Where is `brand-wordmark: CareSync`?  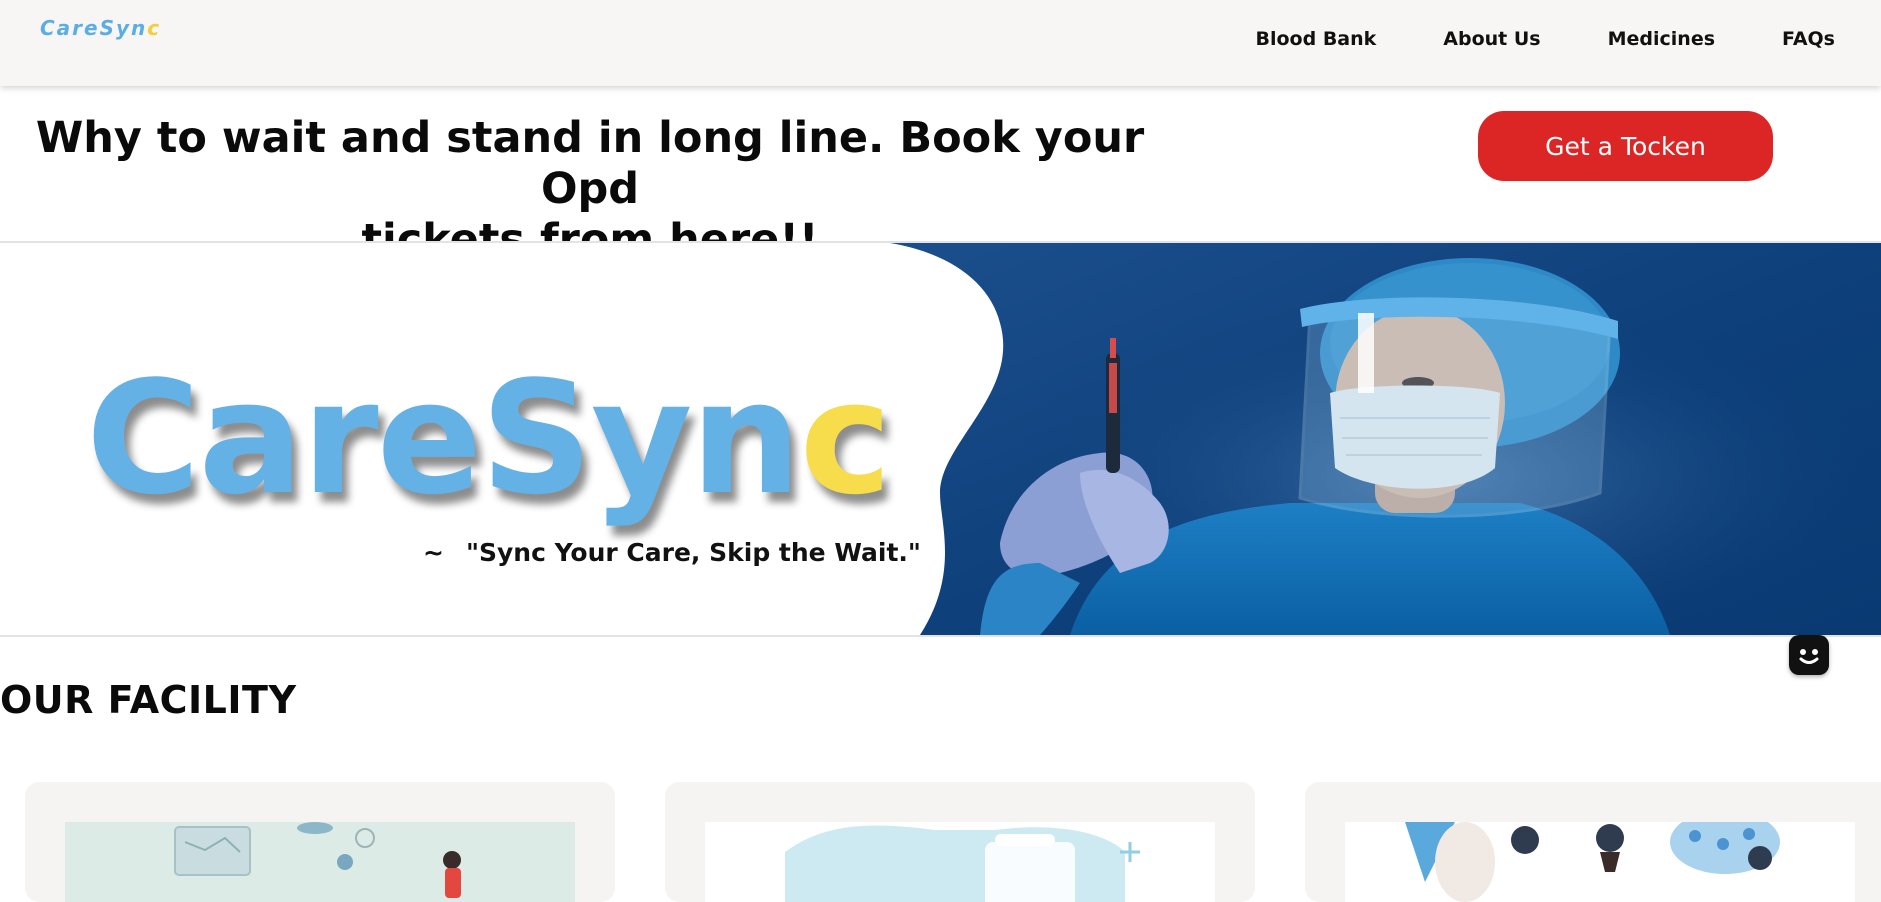 brand-wordmark: CareSync is located at coordinates (489, 438).